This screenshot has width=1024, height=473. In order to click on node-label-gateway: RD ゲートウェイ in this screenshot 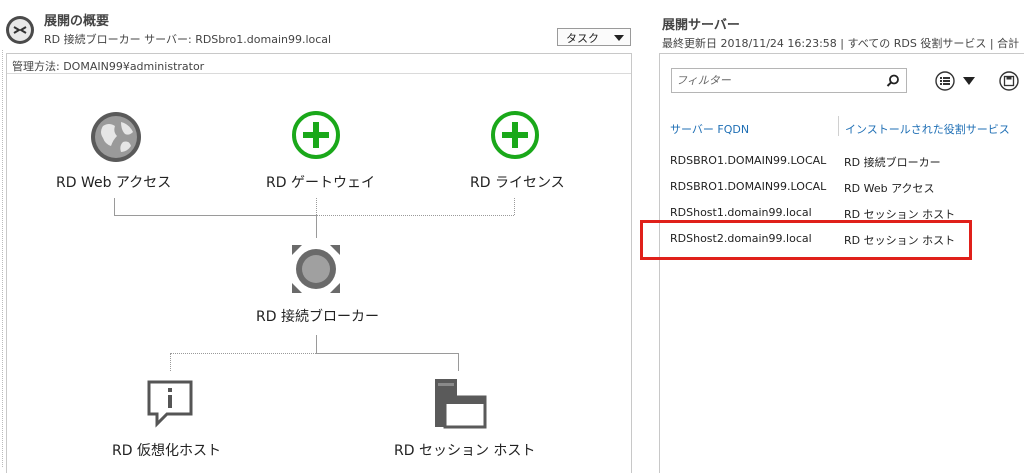, I will do `click(320, 183)`.